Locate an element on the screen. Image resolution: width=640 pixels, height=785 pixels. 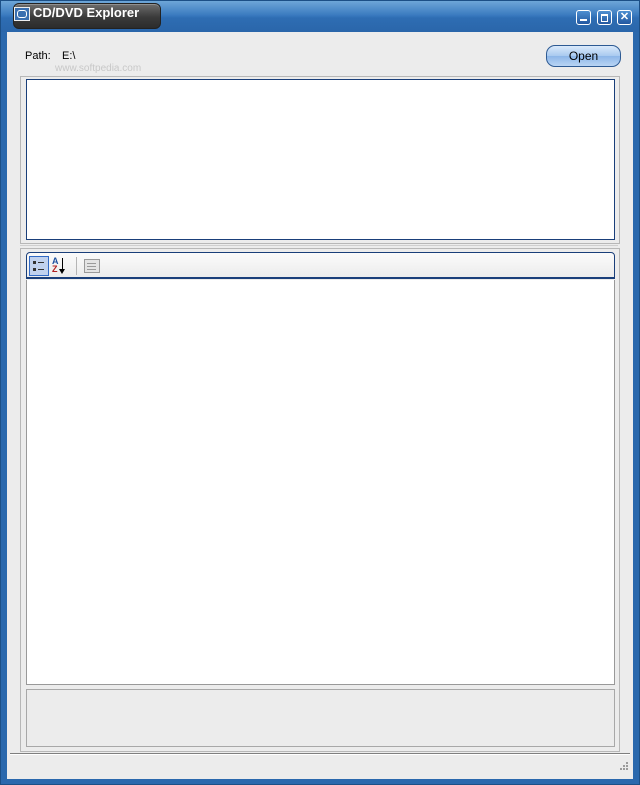
property-help-pane is located at coordinates (320, 718).